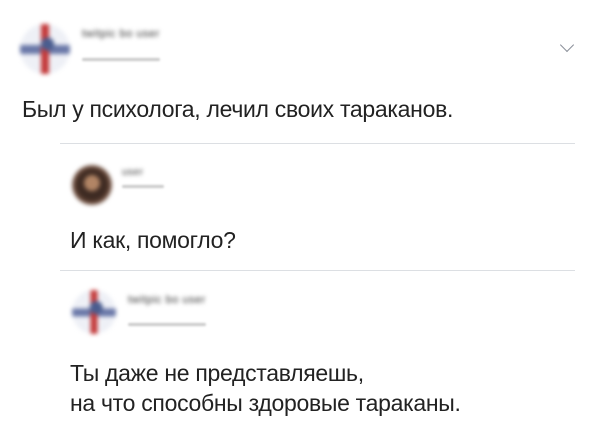 This screenshot has height=435, width=600. Describe the element at coordinates (121, 59) in the screenshot. I see `author-handle` at that location.